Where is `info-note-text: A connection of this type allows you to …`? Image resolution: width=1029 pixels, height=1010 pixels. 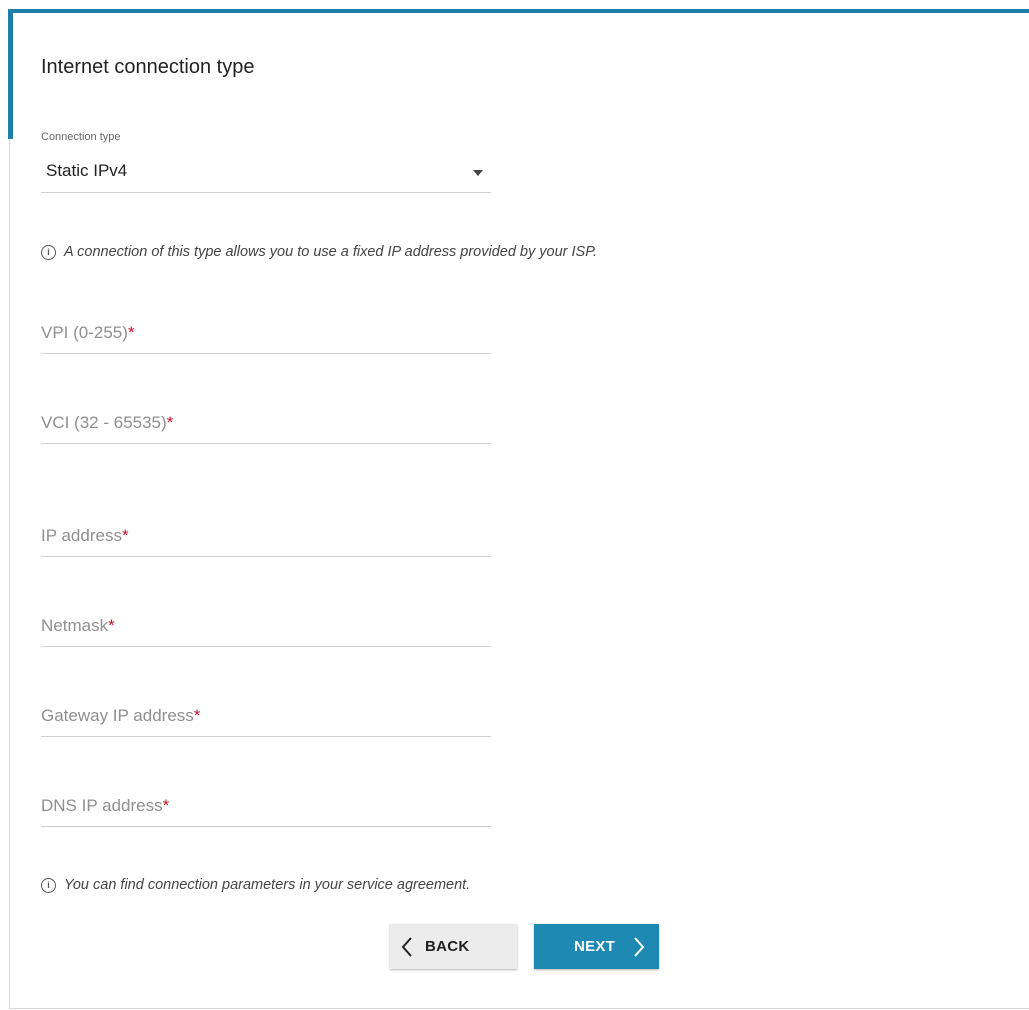 info-note-text: A connection of this type allows you to … is located at coordinates (331, 252).